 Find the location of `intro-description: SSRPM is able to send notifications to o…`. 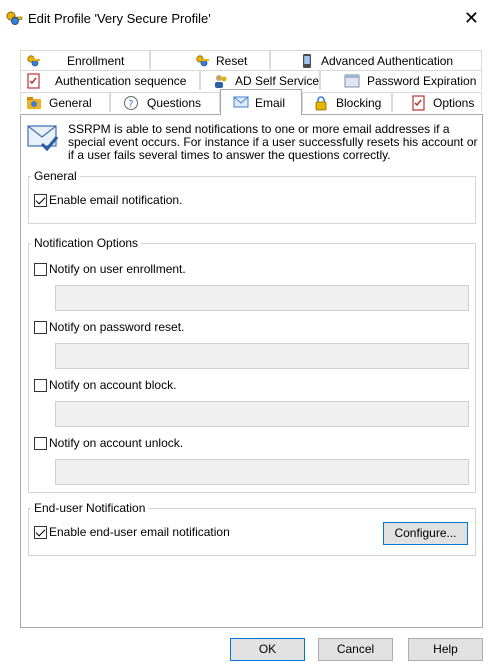

intro-description: SSRPM is able to send notifications to o… is located at coordinates (273, 142).